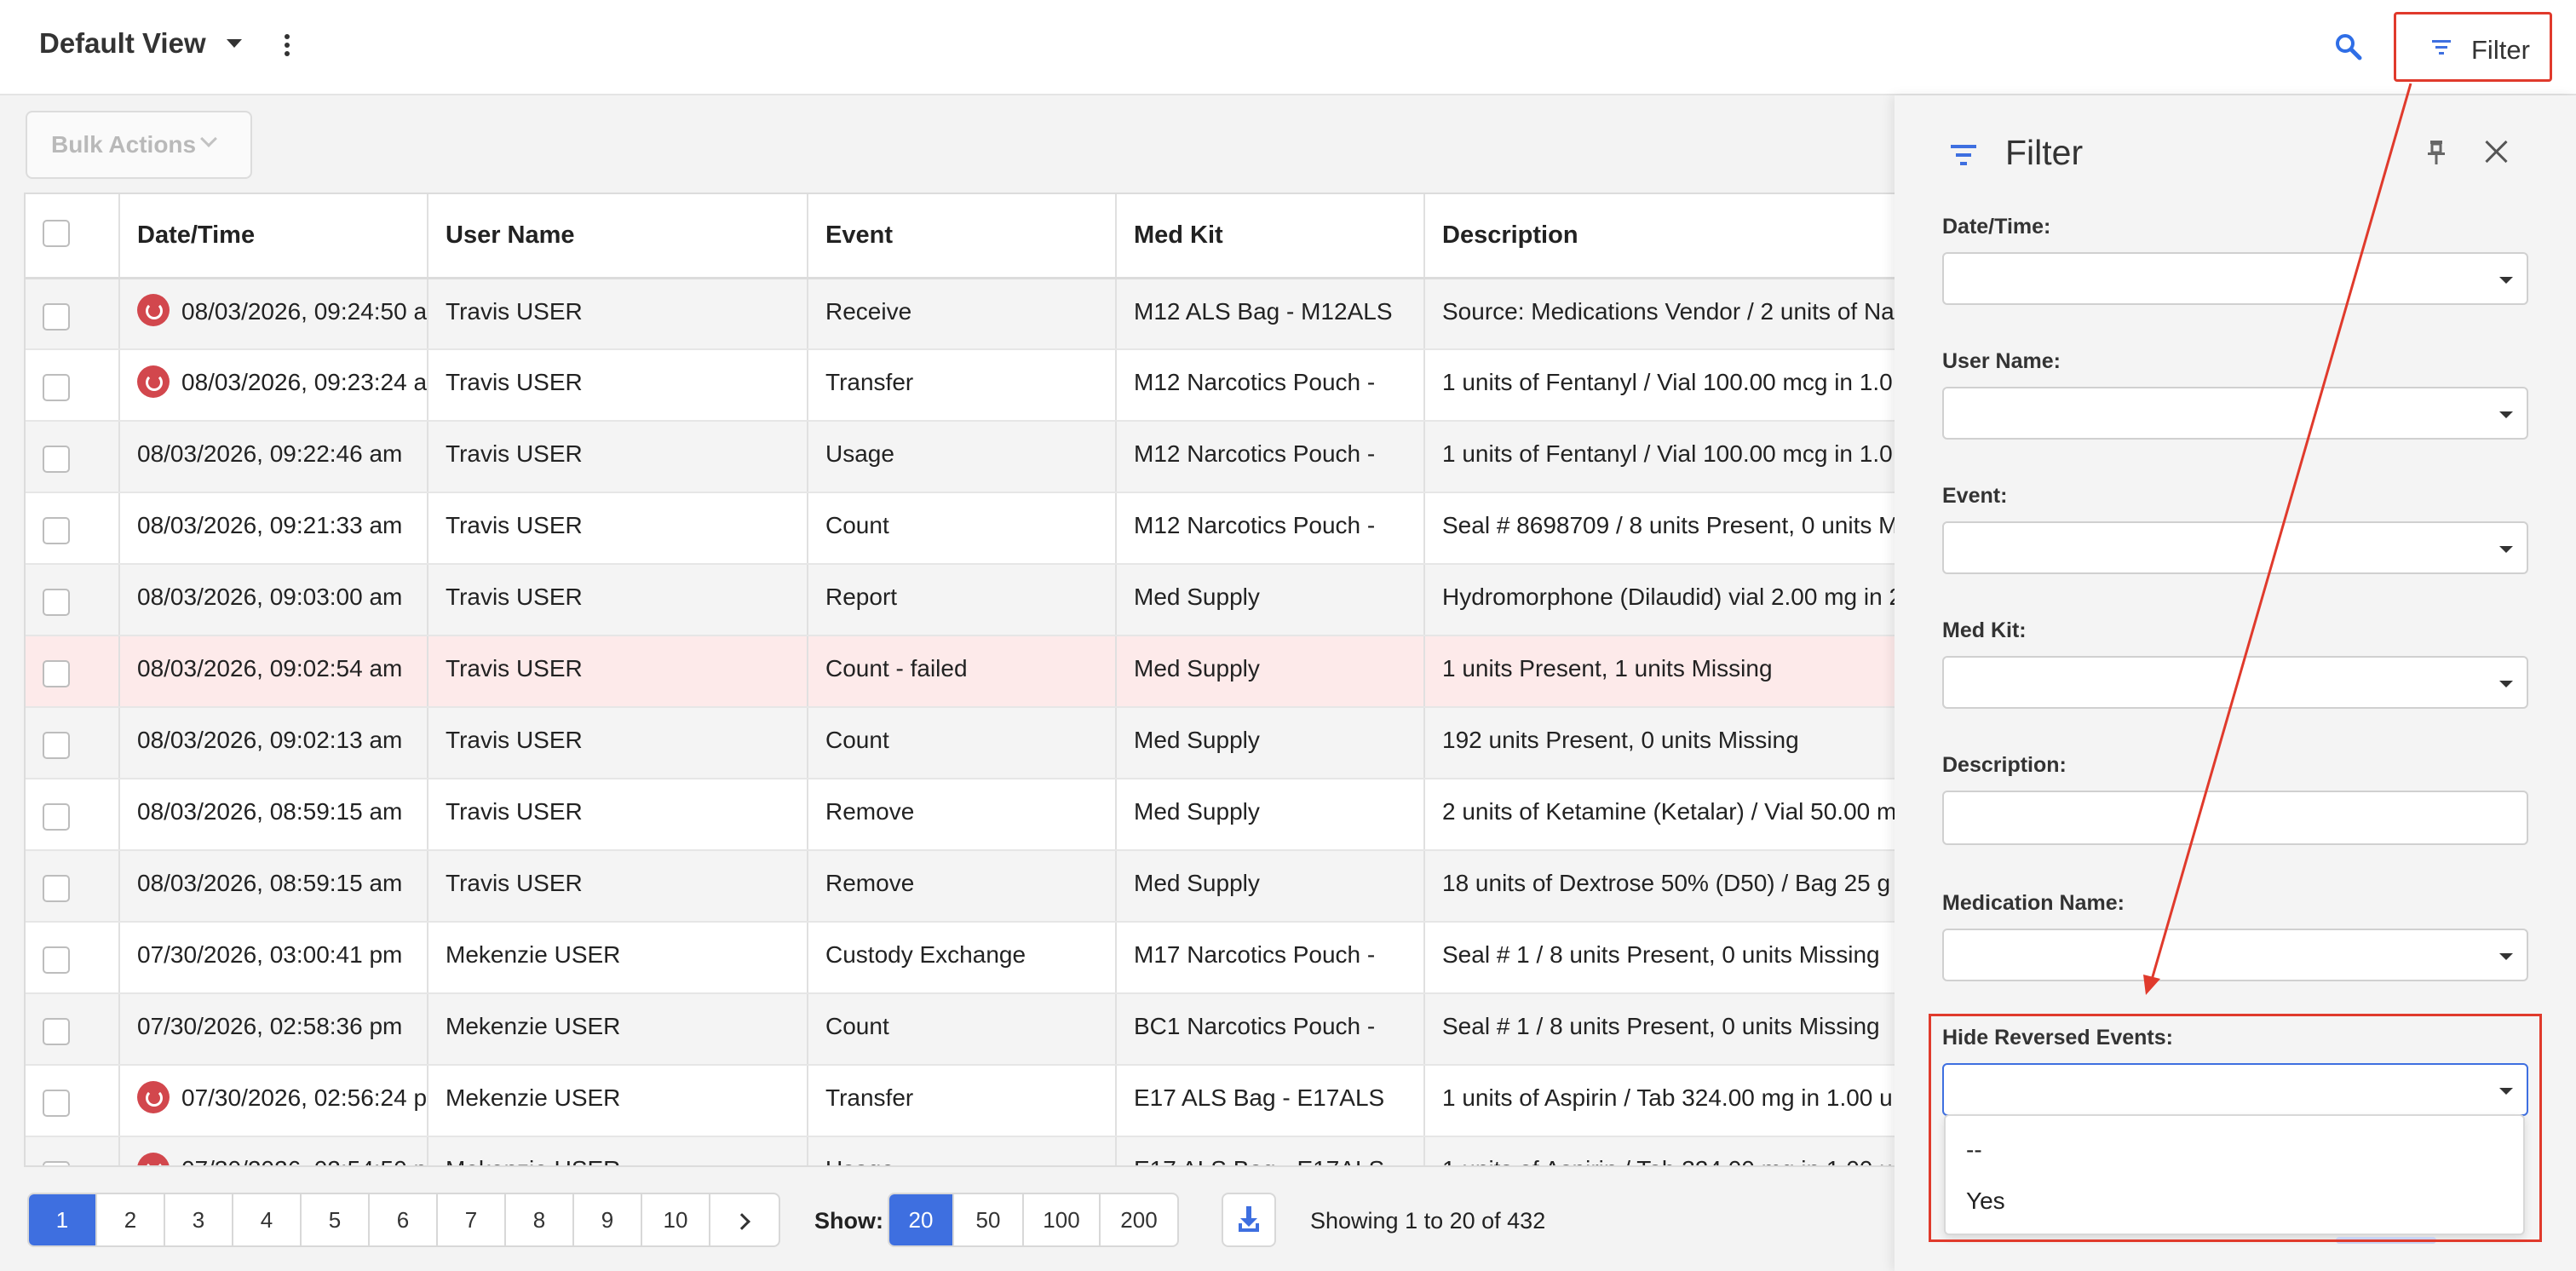  I want to click on pin-icon, so click(2436, 152).